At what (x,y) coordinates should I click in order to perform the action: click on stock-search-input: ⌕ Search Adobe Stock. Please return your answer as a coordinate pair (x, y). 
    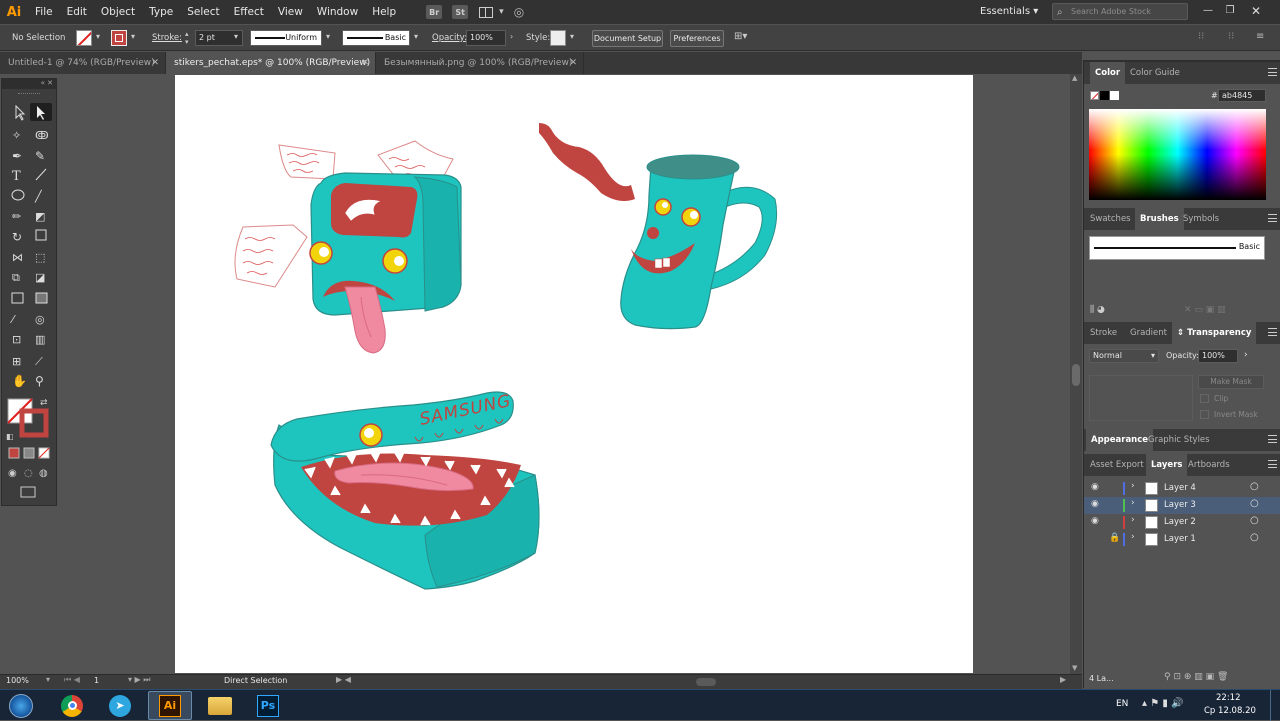
    Looking at the image, I should click on (1120, 11).